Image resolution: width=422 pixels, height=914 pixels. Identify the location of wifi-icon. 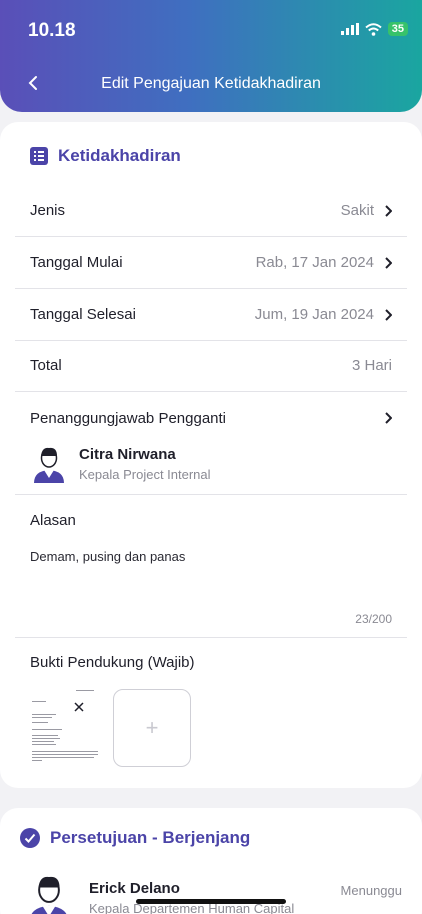
(373, 29).